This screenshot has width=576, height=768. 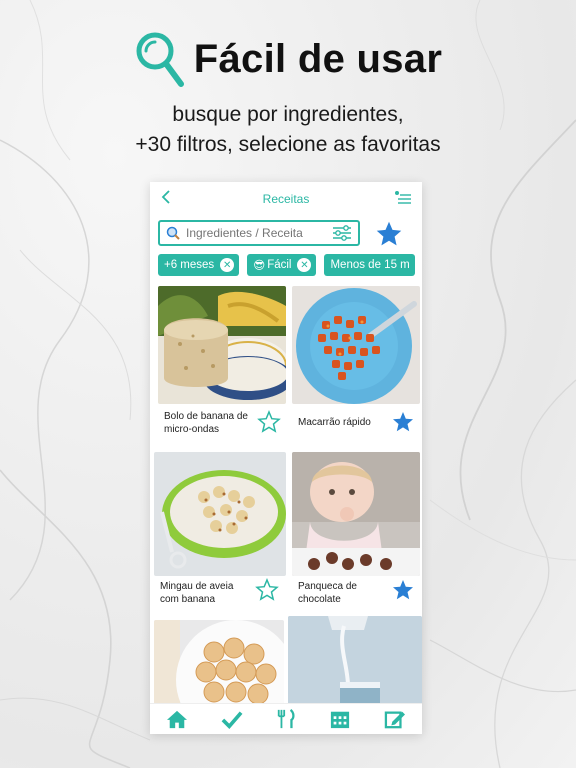 What do you see at coordinates (403, 198) in the screenshot?
I see `menu-icon` at bounding box center [403, 198].